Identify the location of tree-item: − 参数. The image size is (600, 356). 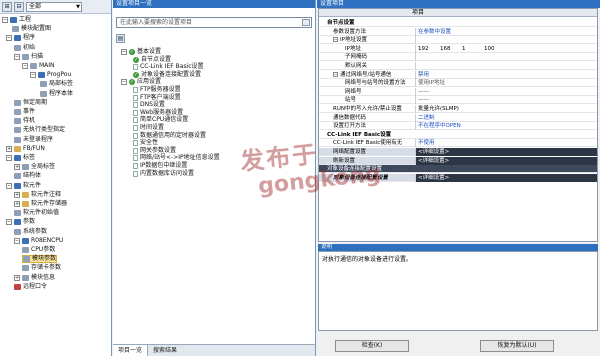
(20, 222).